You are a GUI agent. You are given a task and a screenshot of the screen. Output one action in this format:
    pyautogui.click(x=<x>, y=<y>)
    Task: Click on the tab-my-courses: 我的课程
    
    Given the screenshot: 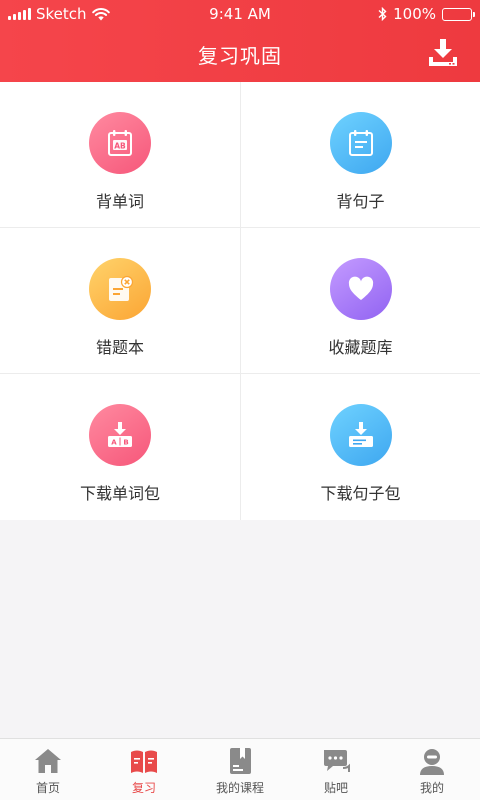 What is the action you would take?
    pyautogui.click(x=240, y=769)
    